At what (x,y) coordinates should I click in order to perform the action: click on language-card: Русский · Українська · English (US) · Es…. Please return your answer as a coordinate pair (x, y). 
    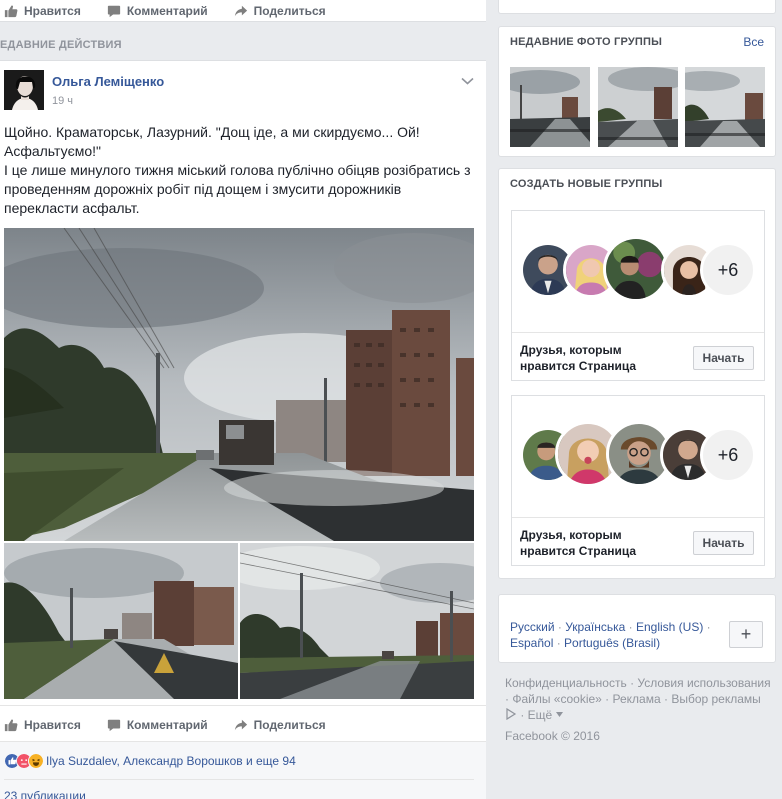
    Looking at the image, I should click on (637, 628).